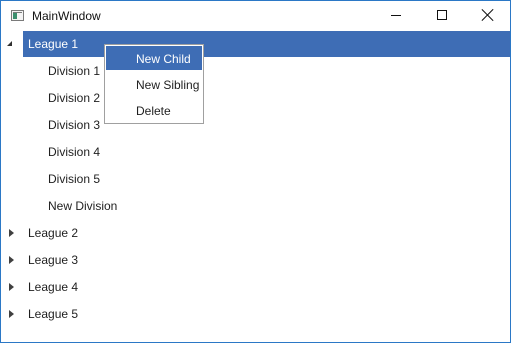 This screenshot has width=511, height=343. I want to click on menu-item-label: New Sibling, so click(168, 85).